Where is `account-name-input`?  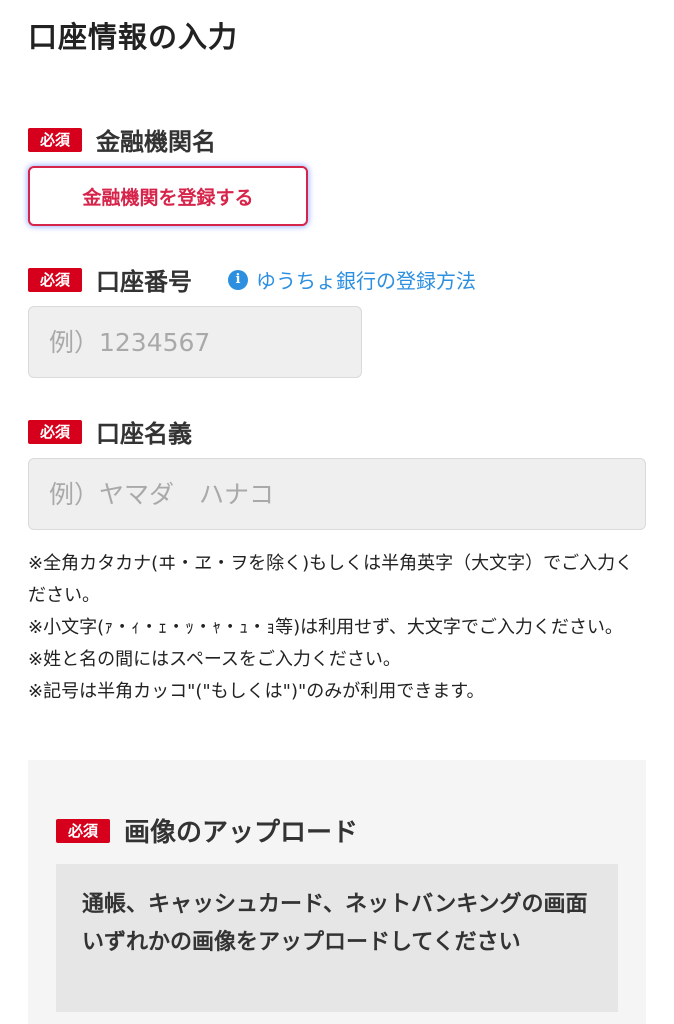
account-name-input is located at coordinates (337, 494).